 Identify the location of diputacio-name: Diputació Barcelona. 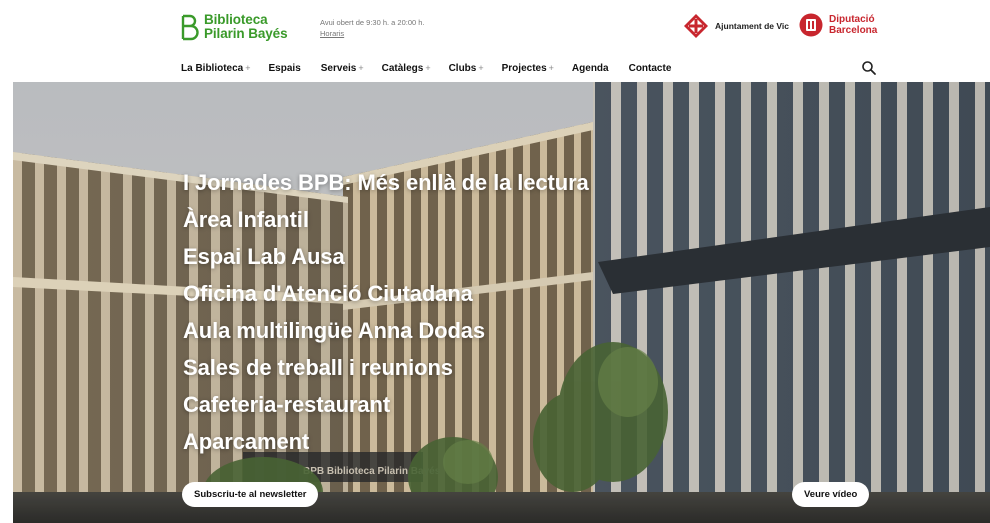
(853, 25).